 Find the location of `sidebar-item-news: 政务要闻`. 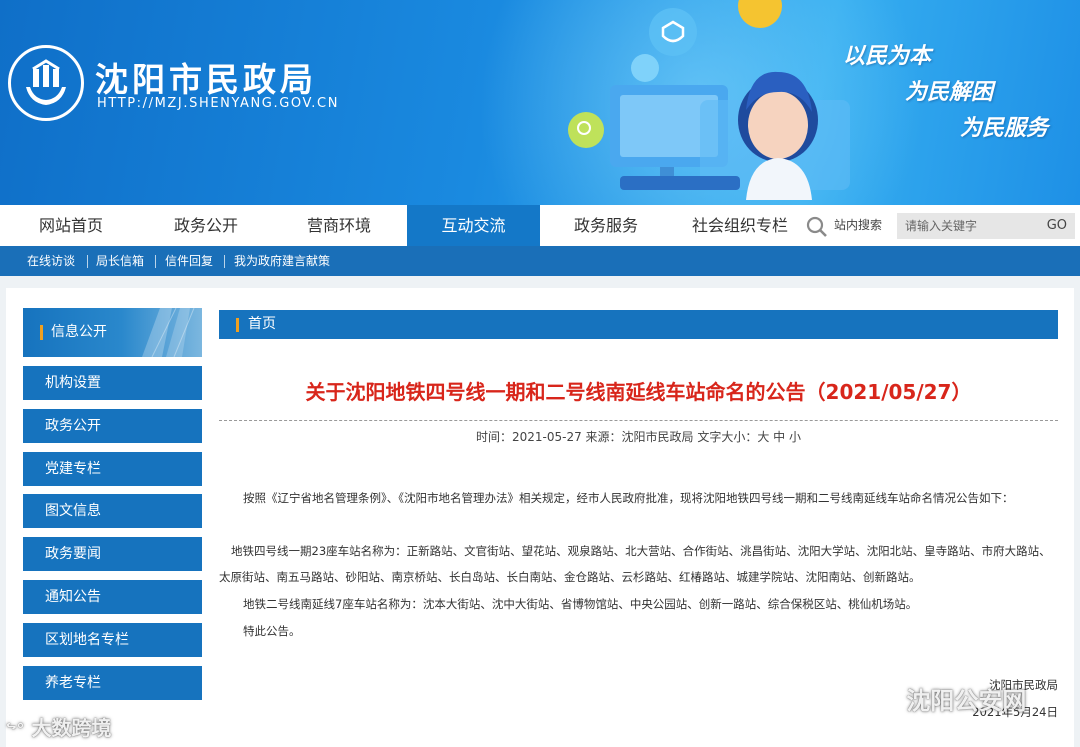

sidebar-item-news: 政务要闻 is located at coordinates (112, 554).